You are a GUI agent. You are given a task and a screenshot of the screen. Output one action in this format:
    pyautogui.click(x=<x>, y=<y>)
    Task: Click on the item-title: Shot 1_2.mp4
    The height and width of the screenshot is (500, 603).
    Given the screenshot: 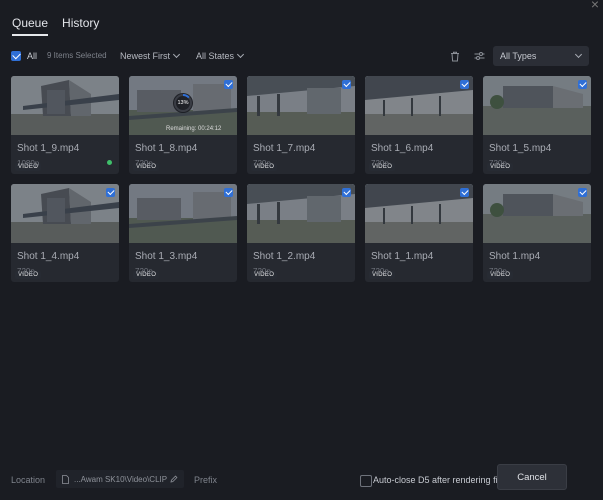 What is the action you would take?
    pyautogui.click(x=284, y=256)
    